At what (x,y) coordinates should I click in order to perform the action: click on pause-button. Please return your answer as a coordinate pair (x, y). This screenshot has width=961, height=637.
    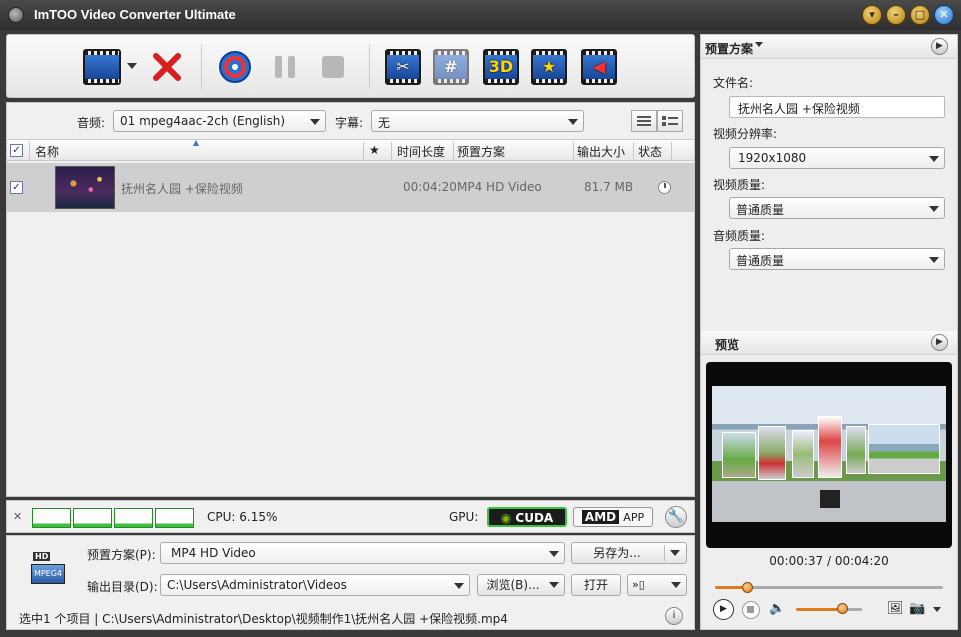
    Looking at the image, I should click on (285, 67).